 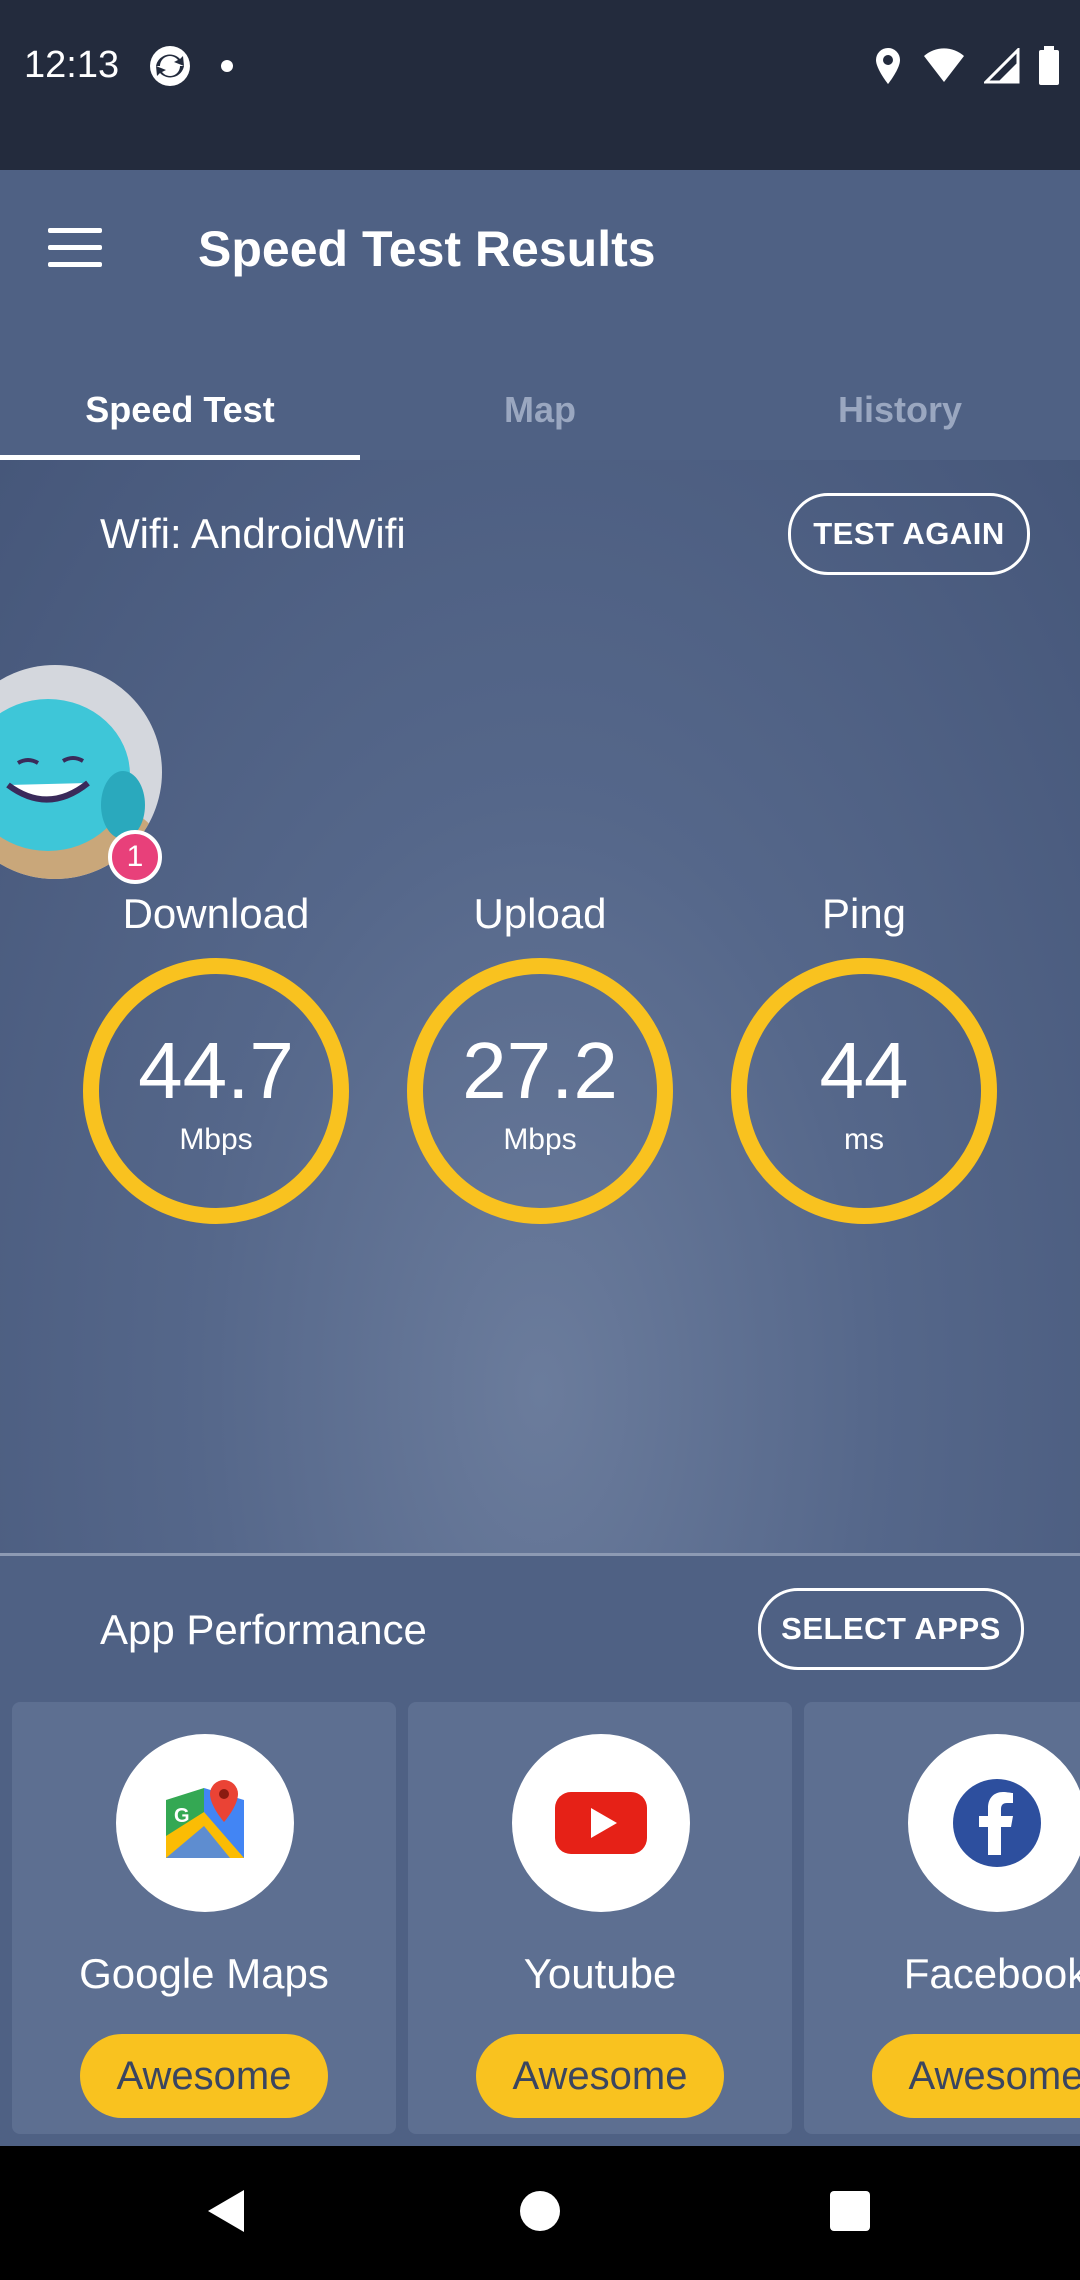 What do you see at coordinates (891, 1629) in the screenshot?
I see `select-apps-button: SELECT APPS` at bounding box center [891, 1629].